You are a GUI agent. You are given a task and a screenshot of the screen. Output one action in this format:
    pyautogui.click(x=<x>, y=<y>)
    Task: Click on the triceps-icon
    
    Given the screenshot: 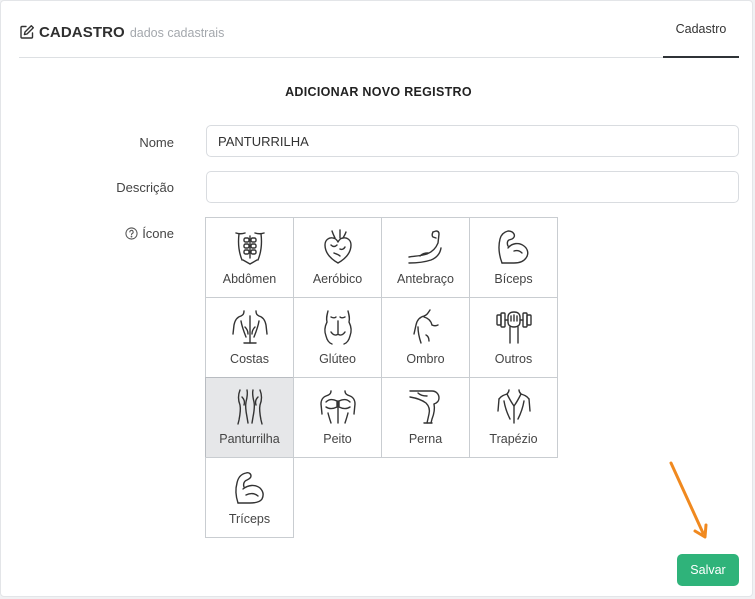 What is the action you would take?
    pyautogui.click(x=250, y=487)
    